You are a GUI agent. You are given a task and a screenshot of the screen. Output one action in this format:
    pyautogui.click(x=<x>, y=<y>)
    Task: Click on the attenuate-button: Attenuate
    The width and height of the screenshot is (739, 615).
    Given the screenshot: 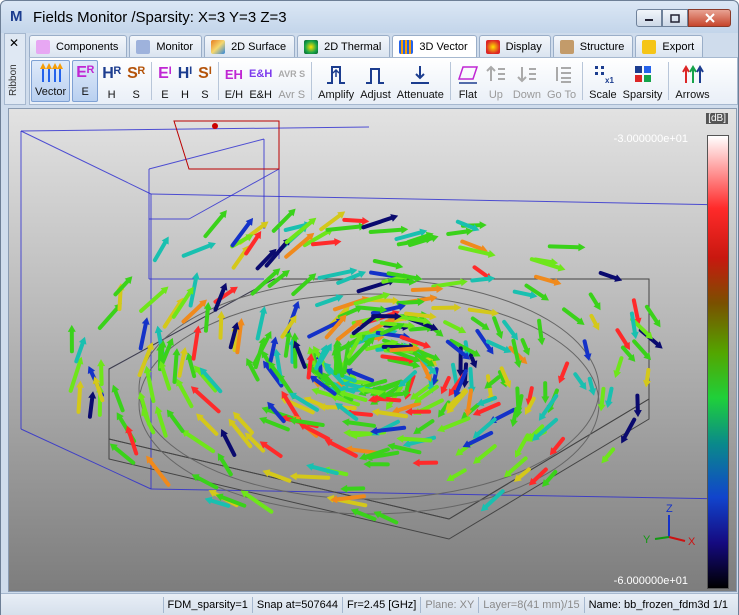 What is the action you would take?
    pyautogui.click(x=420, y=81)
    